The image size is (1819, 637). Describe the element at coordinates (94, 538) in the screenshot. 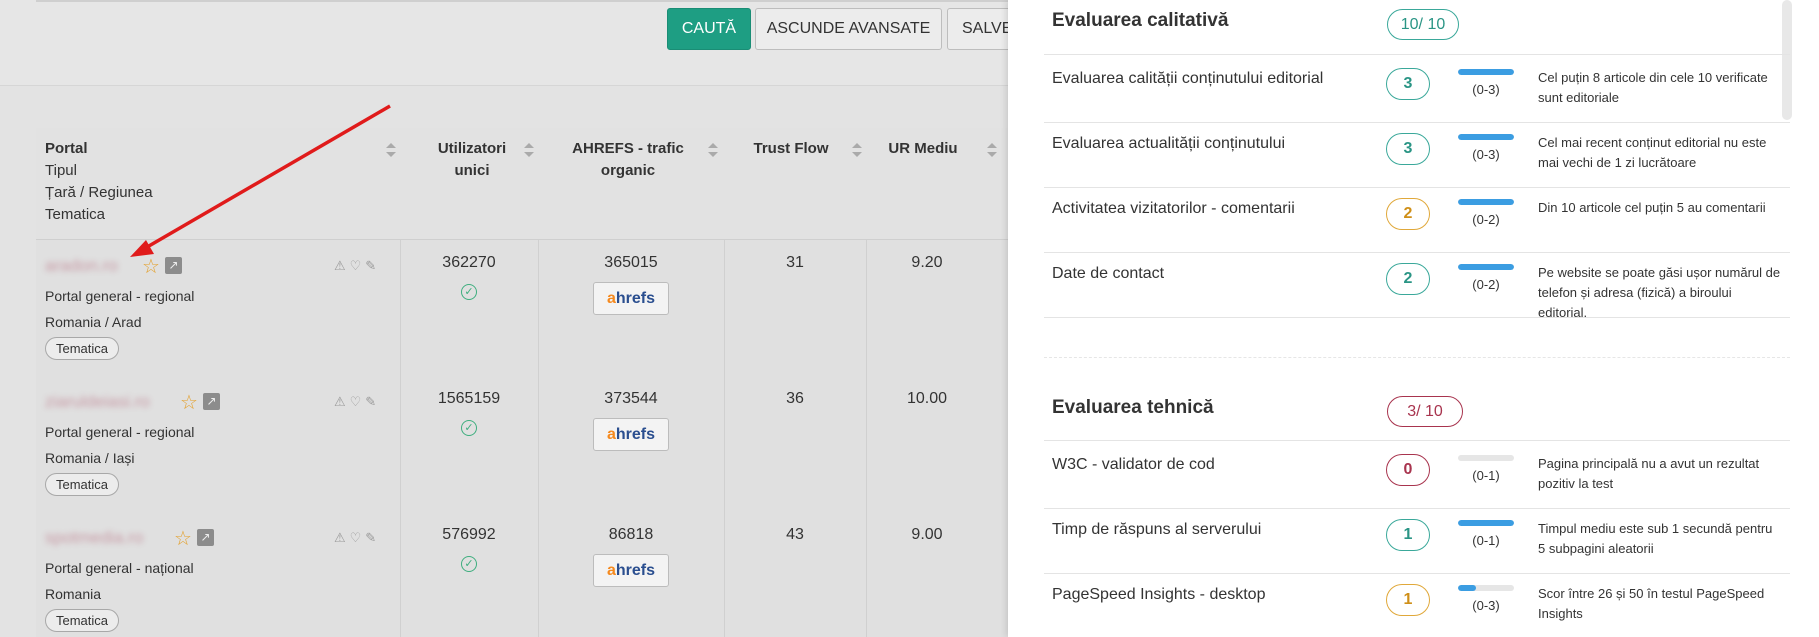

I see `portal-link: spotmedia.ro` at that location.